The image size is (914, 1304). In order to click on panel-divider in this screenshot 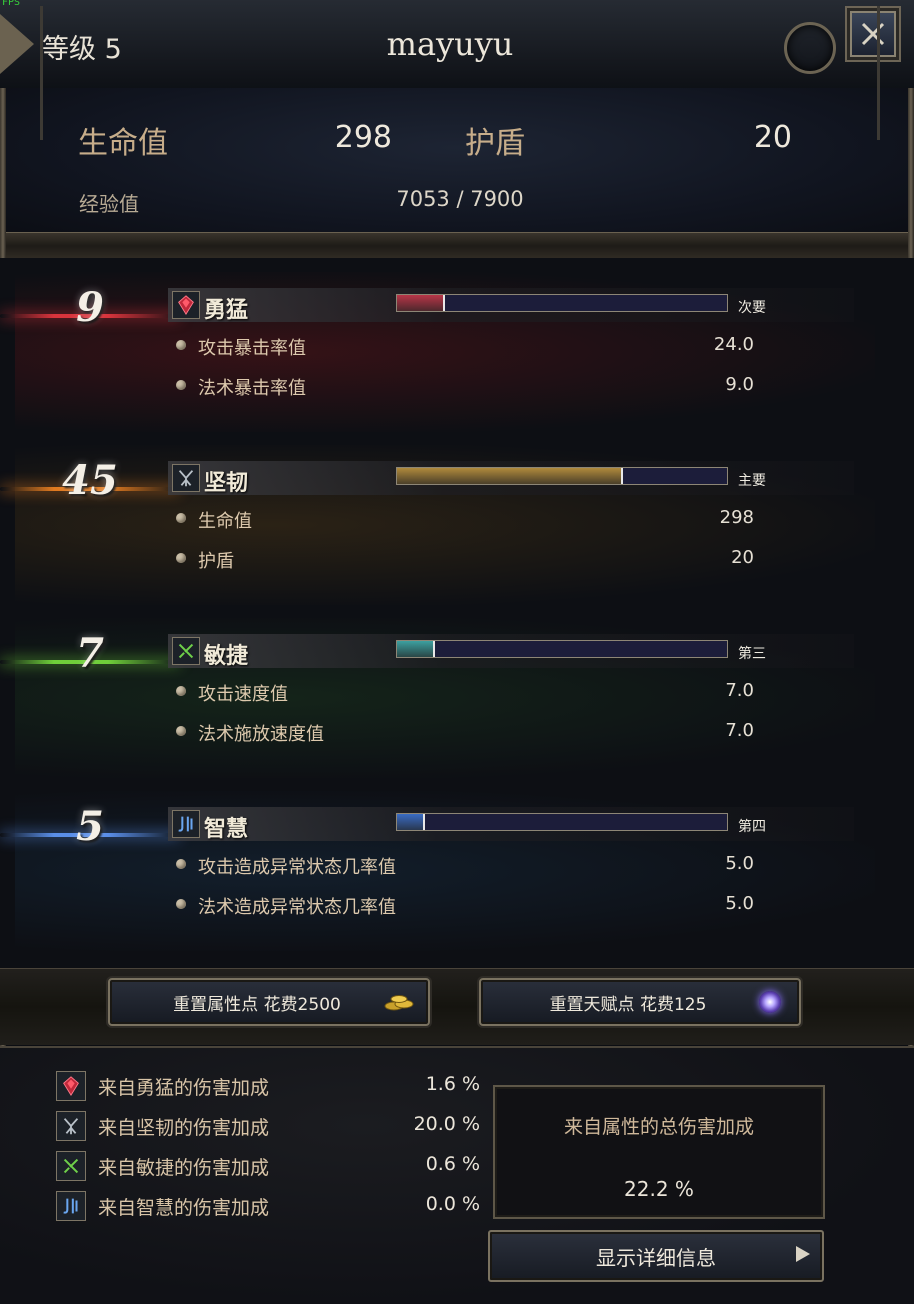, I will do `click(457, 246)`.